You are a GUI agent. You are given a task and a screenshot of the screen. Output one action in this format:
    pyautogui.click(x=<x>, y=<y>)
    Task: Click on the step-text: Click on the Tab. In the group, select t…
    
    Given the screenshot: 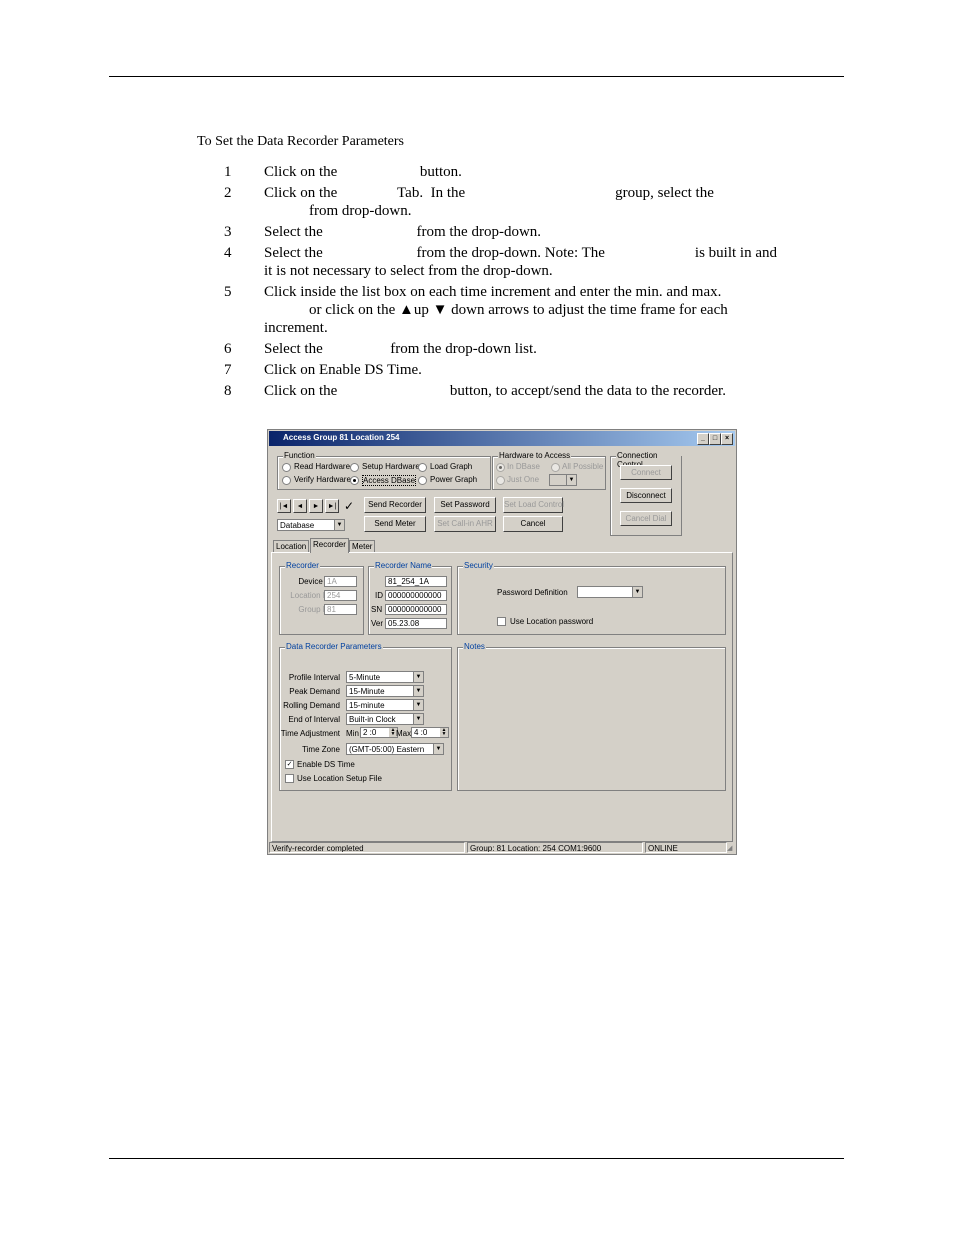 What is the action you would take?
    pyautogui.click(x=489, y=193)
    